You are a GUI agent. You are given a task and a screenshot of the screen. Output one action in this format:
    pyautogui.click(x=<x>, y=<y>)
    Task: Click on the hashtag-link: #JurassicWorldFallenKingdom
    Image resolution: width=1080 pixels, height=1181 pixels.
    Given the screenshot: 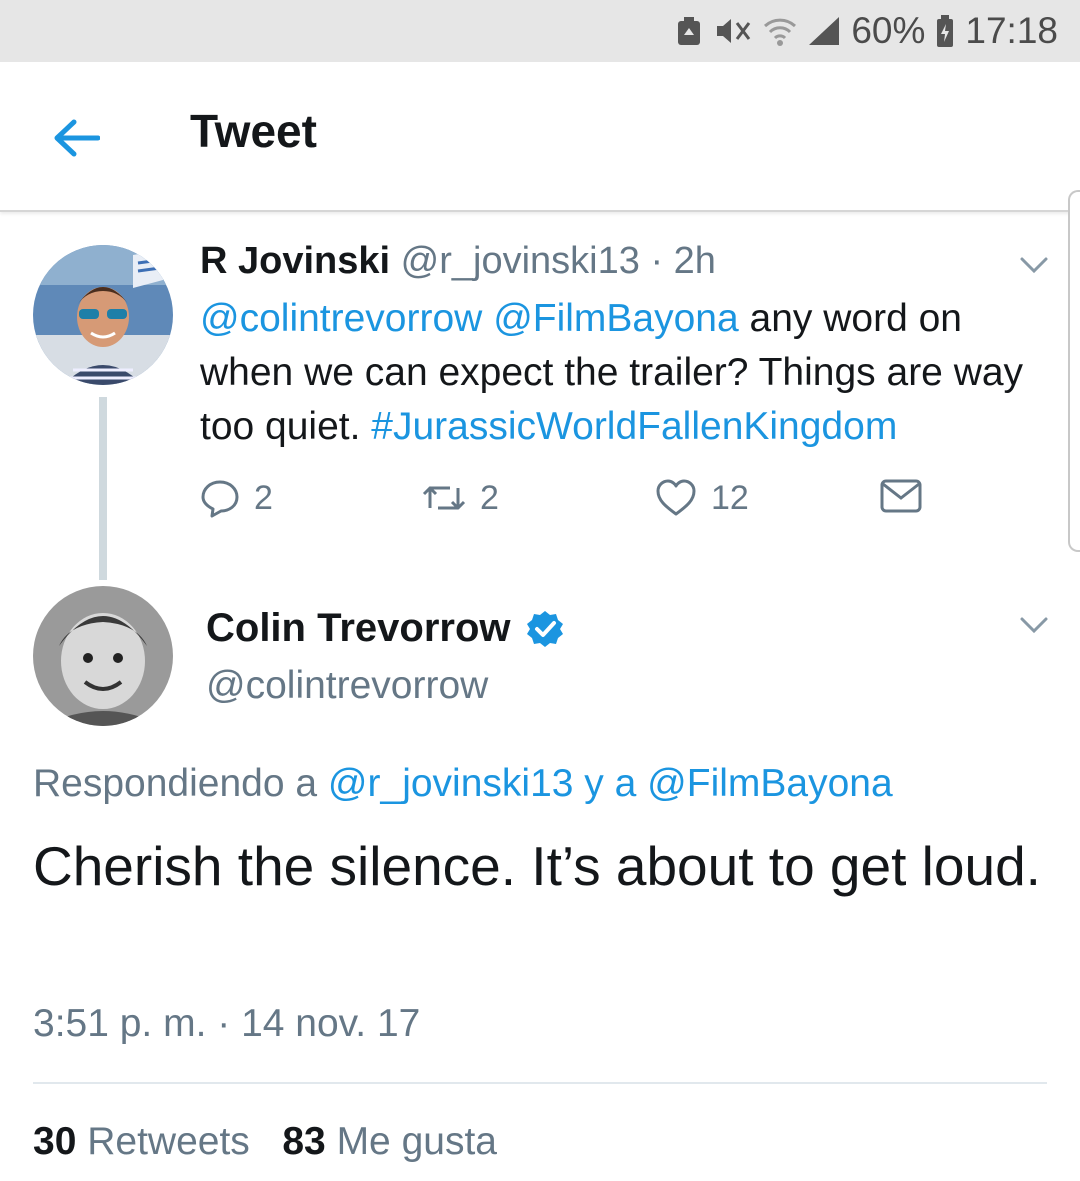 What is the action you would take?
    pyautogui.click(x=634, y=426)
    